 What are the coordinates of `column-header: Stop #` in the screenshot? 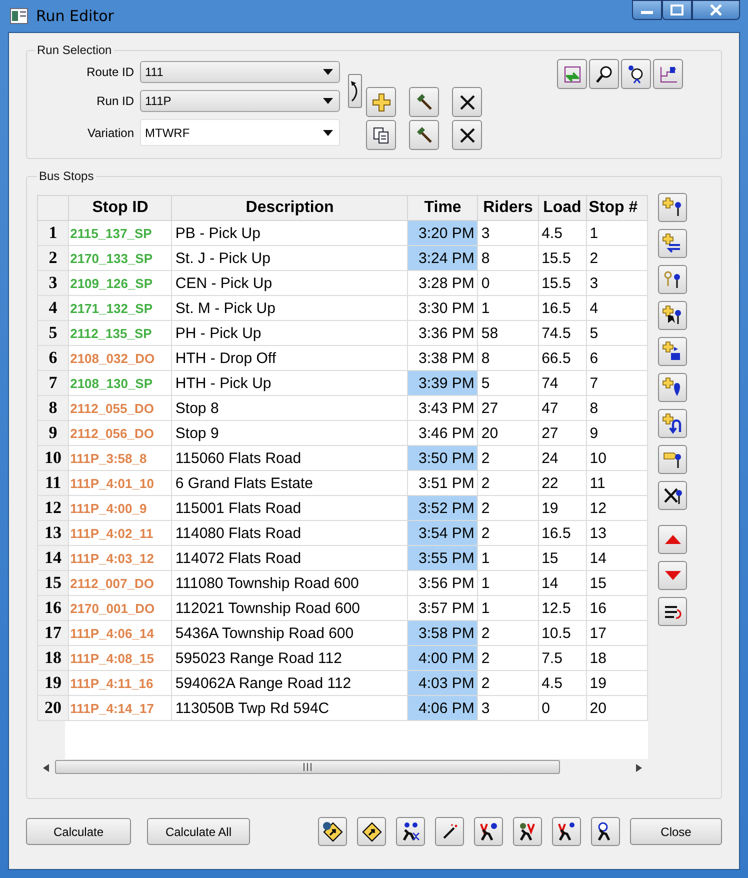 It's located at (617, 208).